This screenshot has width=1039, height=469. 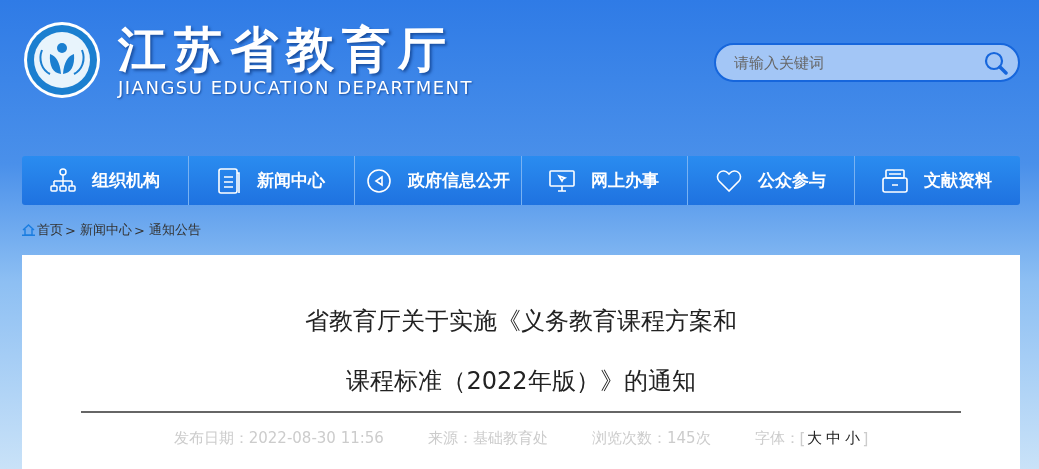 I want to click on bracket: [, so click(x=802, y=438).